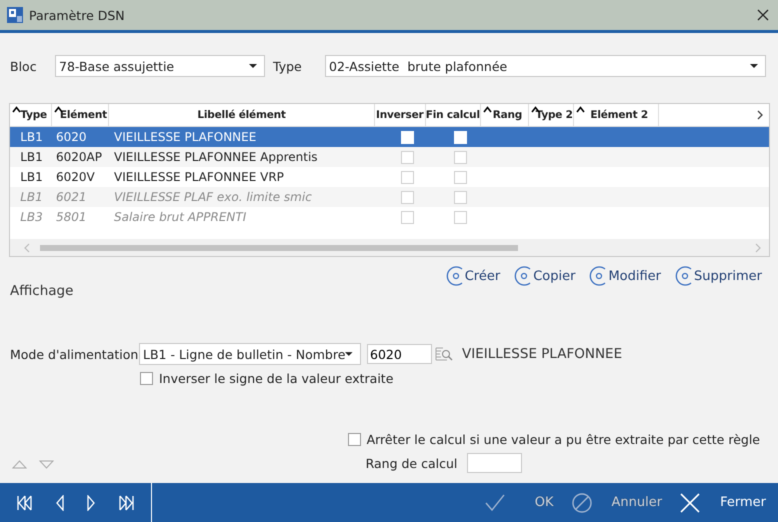 The width and height of the screenshot is (778, 522). What do you see at coordinates (15, 15) in the screenshot?
I see `app-icon` at bounding box center [15, 15].